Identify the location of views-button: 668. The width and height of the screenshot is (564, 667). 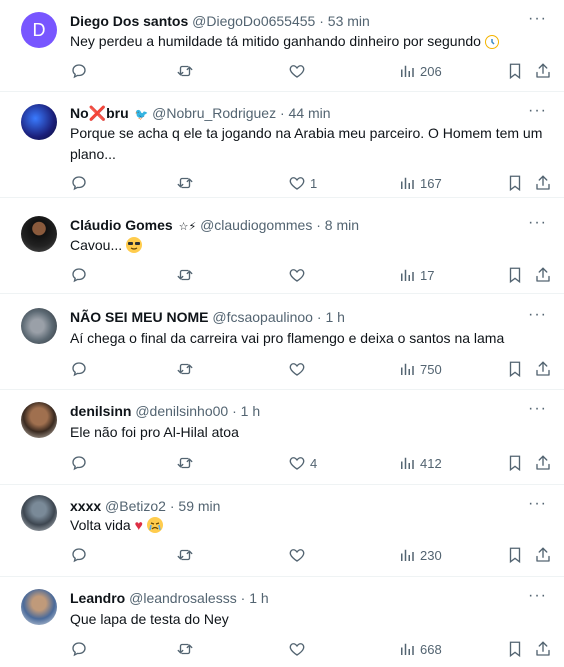
(420, 649).